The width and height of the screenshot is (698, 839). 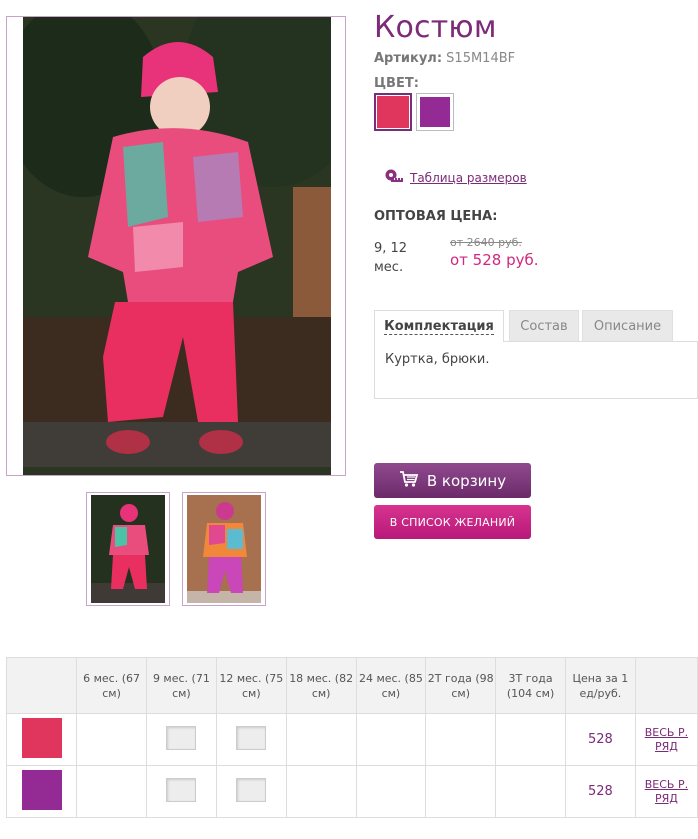 I want to click on measuring-tape-icon, so click(x=394, y=177).